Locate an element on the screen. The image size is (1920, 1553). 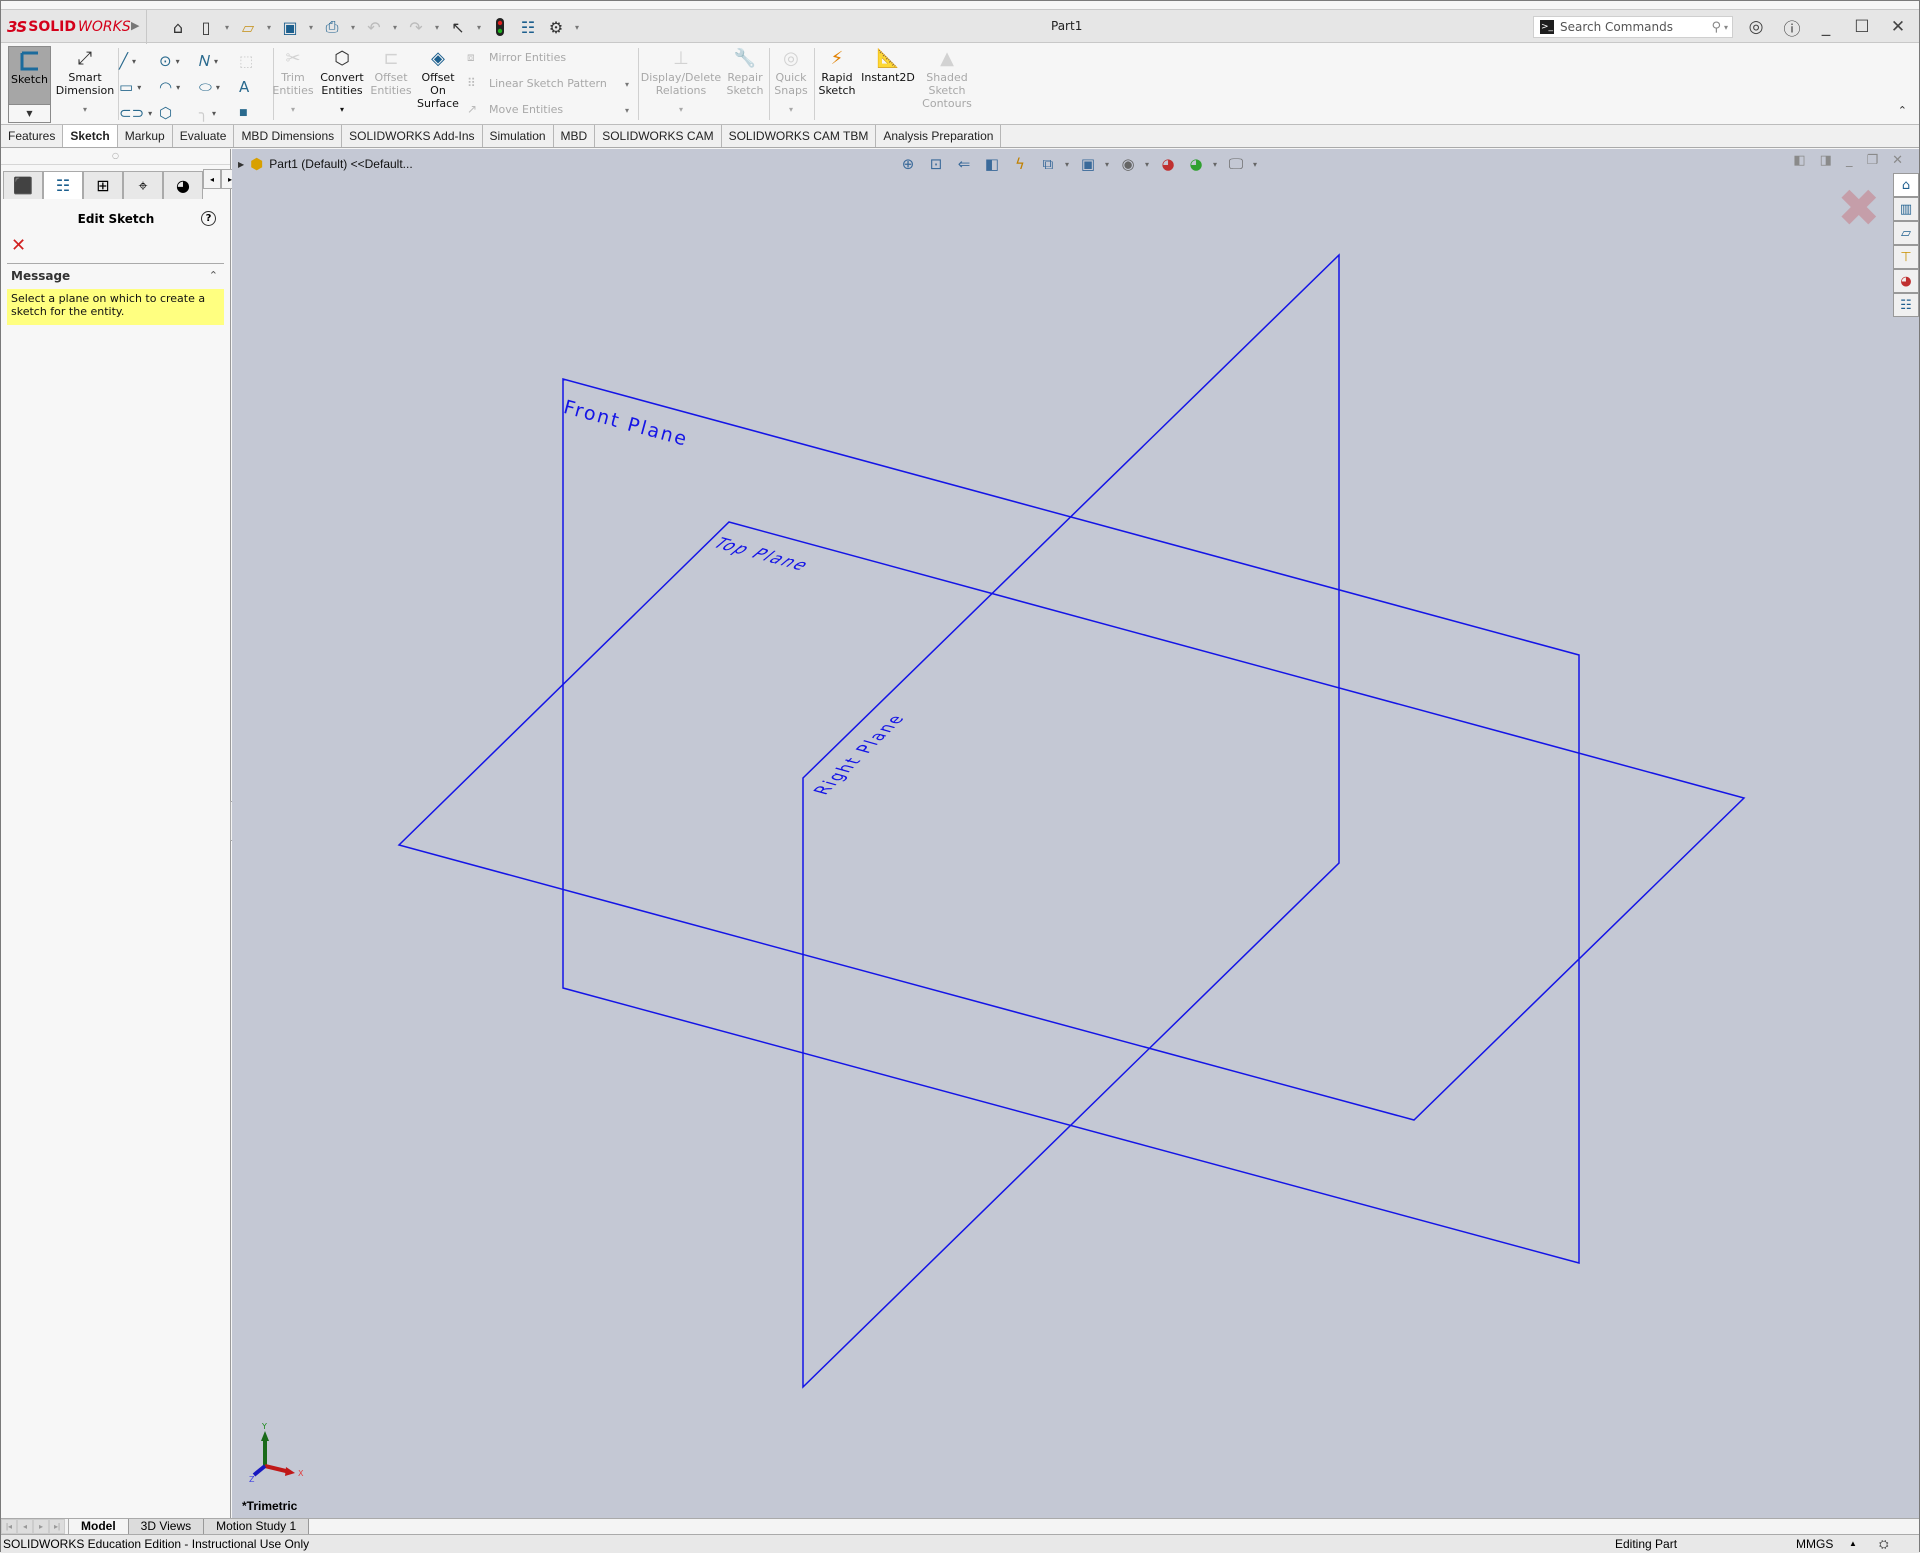
search-icon: ⚲ is located at coordinates (1716, 27).